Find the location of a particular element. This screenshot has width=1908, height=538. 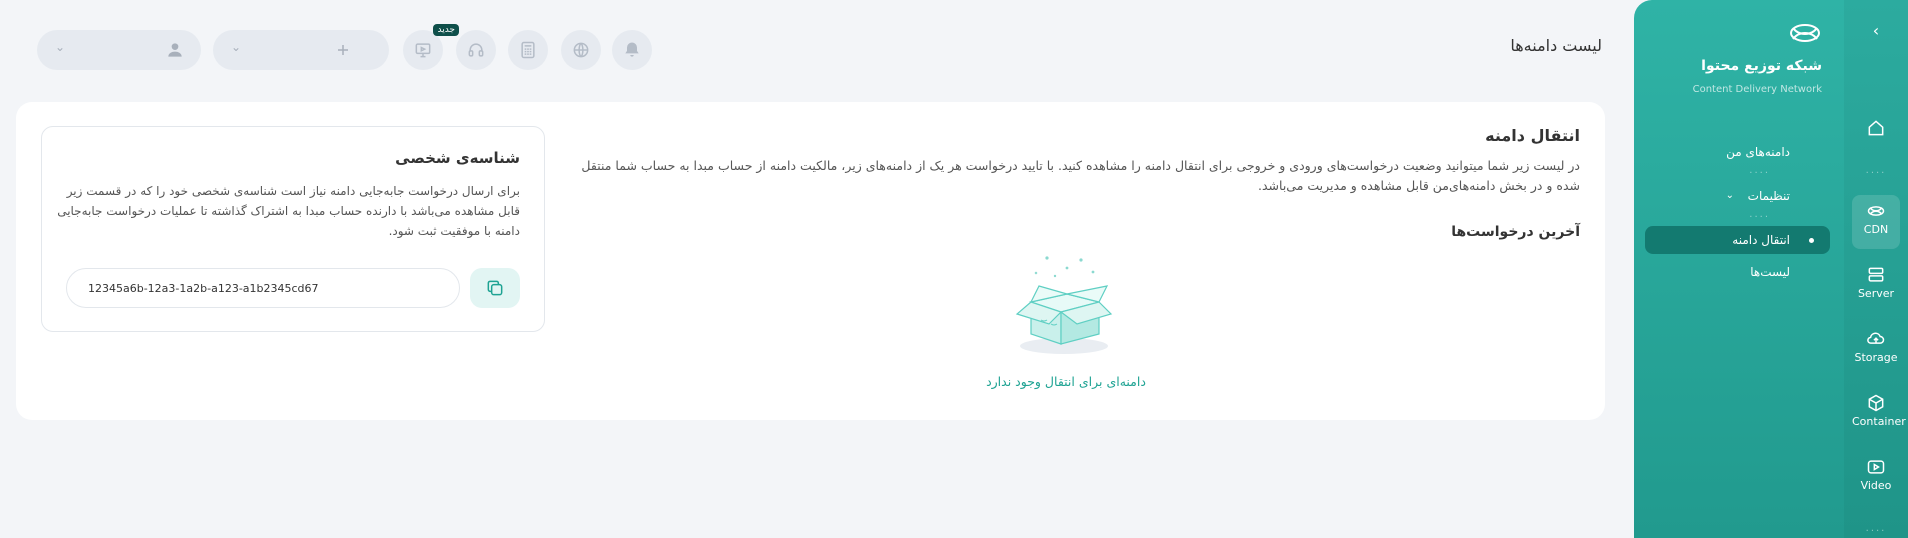

calculator-icon is located at coordinates (528, 50).